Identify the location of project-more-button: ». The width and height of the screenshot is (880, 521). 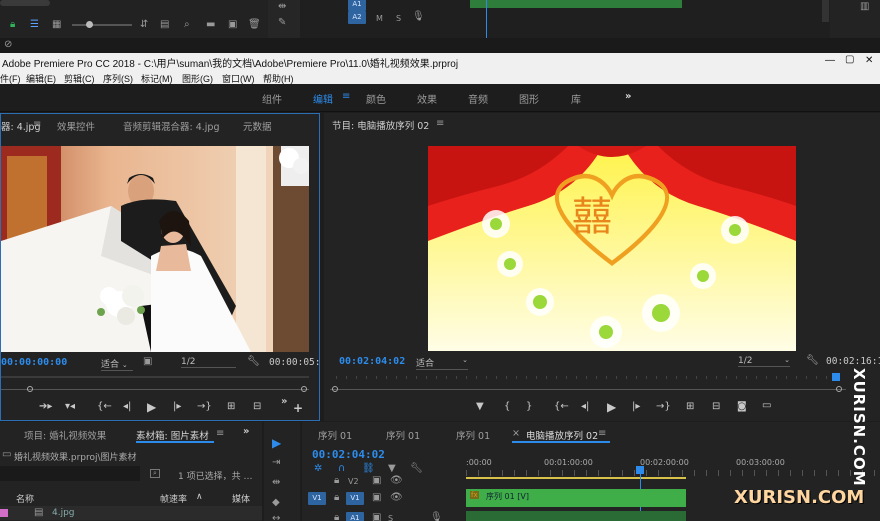
(246, 431).